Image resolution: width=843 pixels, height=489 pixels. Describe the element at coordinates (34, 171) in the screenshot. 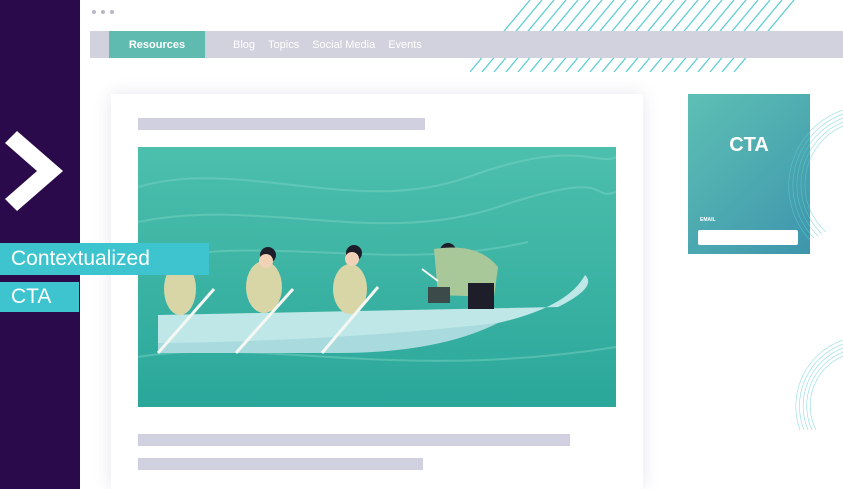

I see `chevron-right-icon` at that location.